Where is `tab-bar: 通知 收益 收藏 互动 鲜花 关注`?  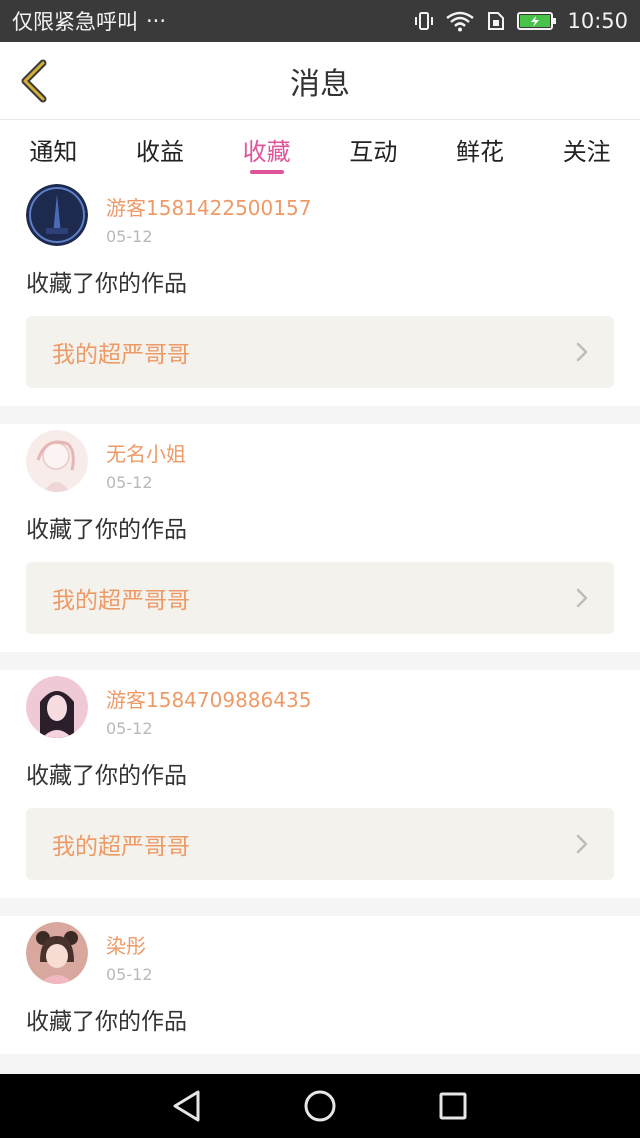
tab-bar: 通知 收益 收藏 互动 鲜花 关注 is located at coordinates (320, 149).